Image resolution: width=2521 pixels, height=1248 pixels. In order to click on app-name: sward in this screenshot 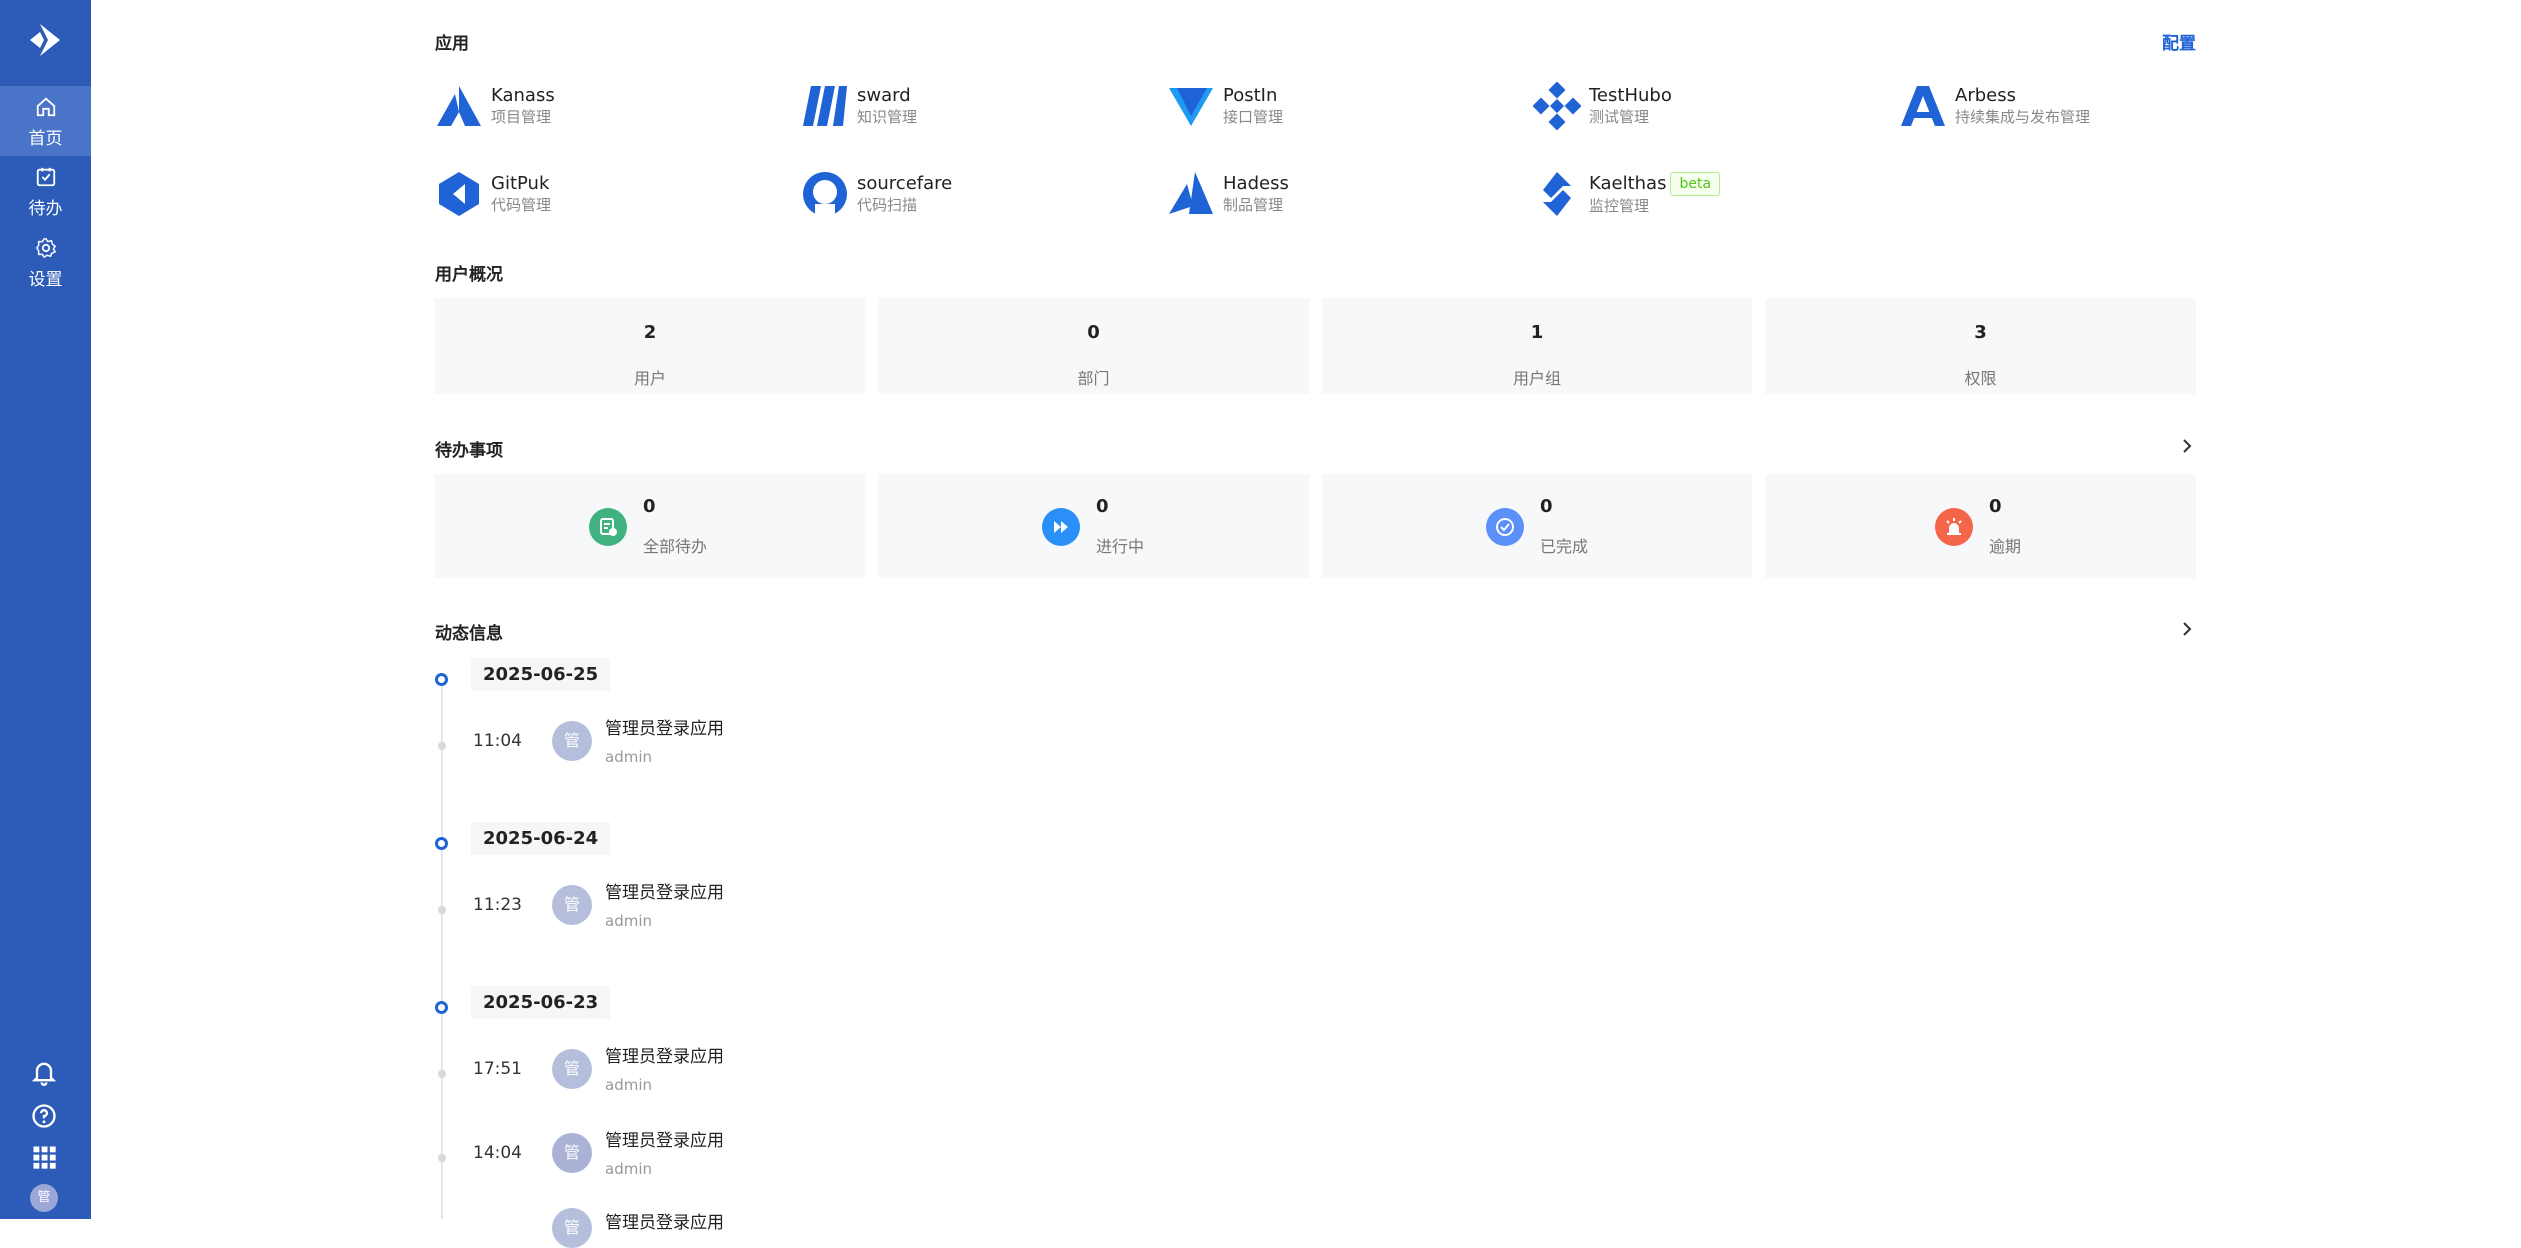, I will do `click(884, 95)`.